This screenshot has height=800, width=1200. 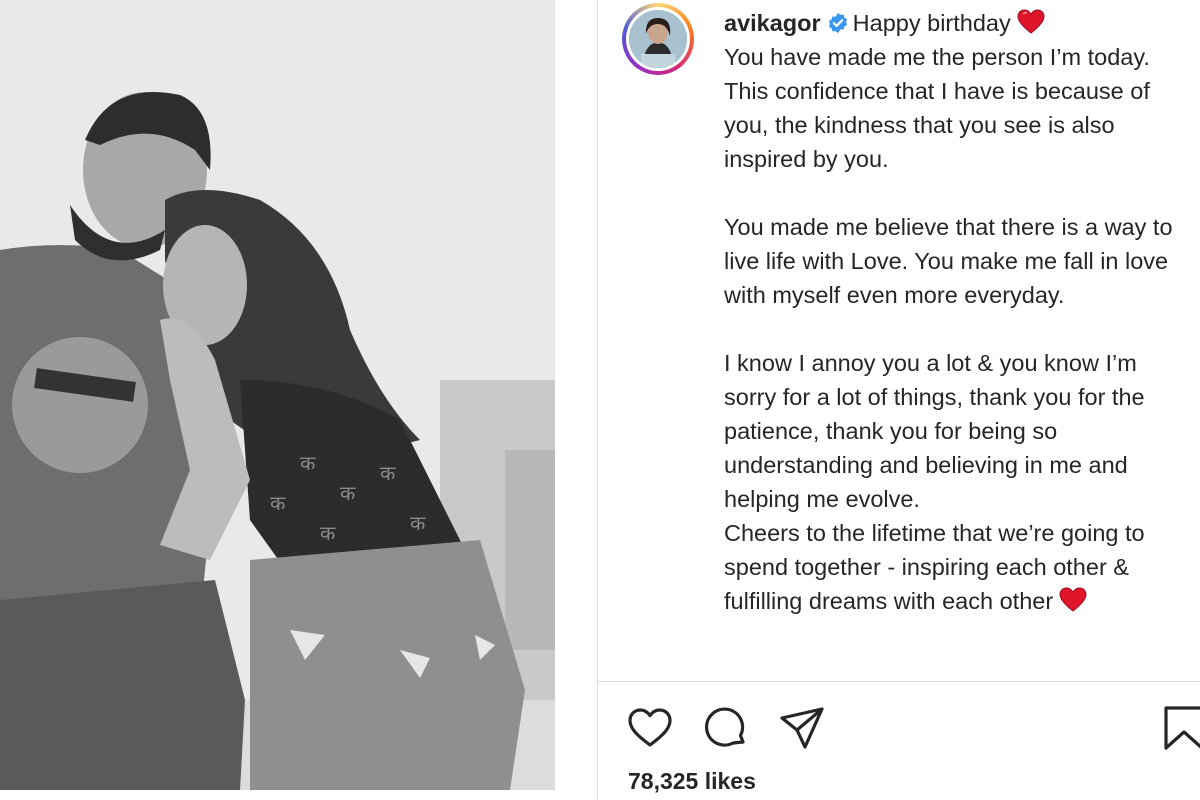 What do you see at coordinates (726, 728) in the screenshot?
I see `comment-bubble-icon` at bounding box center [726, 728].